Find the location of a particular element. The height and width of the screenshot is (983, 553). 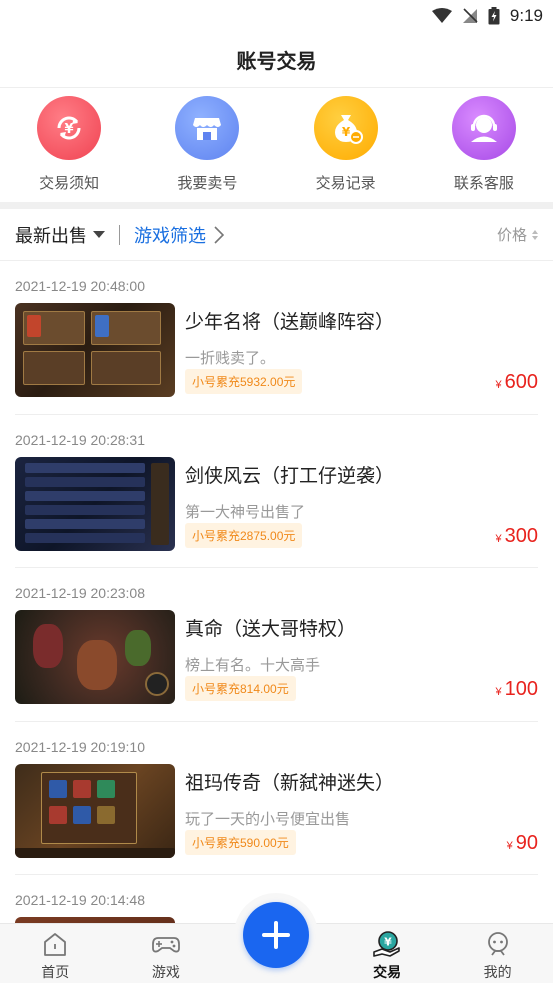

trade-notice-button: ¥ 交易须知 is located at coordinates (69, 144).